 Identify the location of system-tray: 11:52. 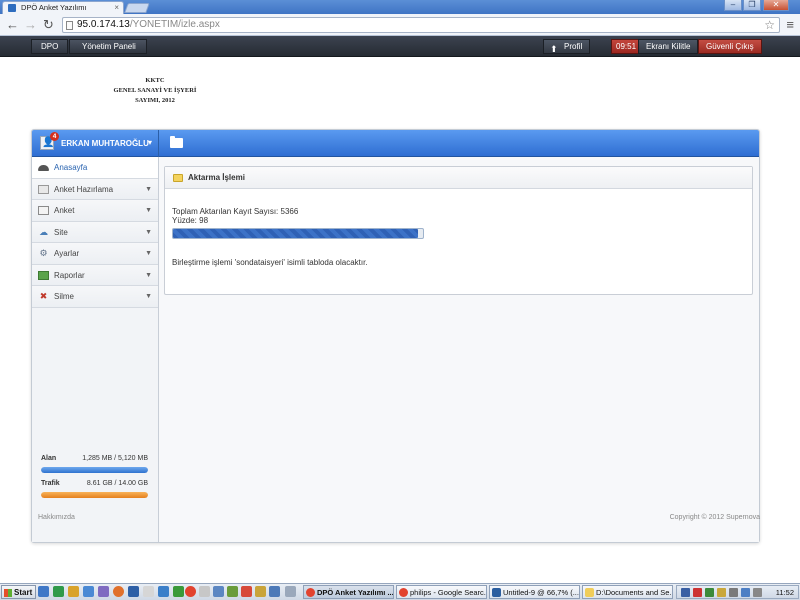
(737, 592).